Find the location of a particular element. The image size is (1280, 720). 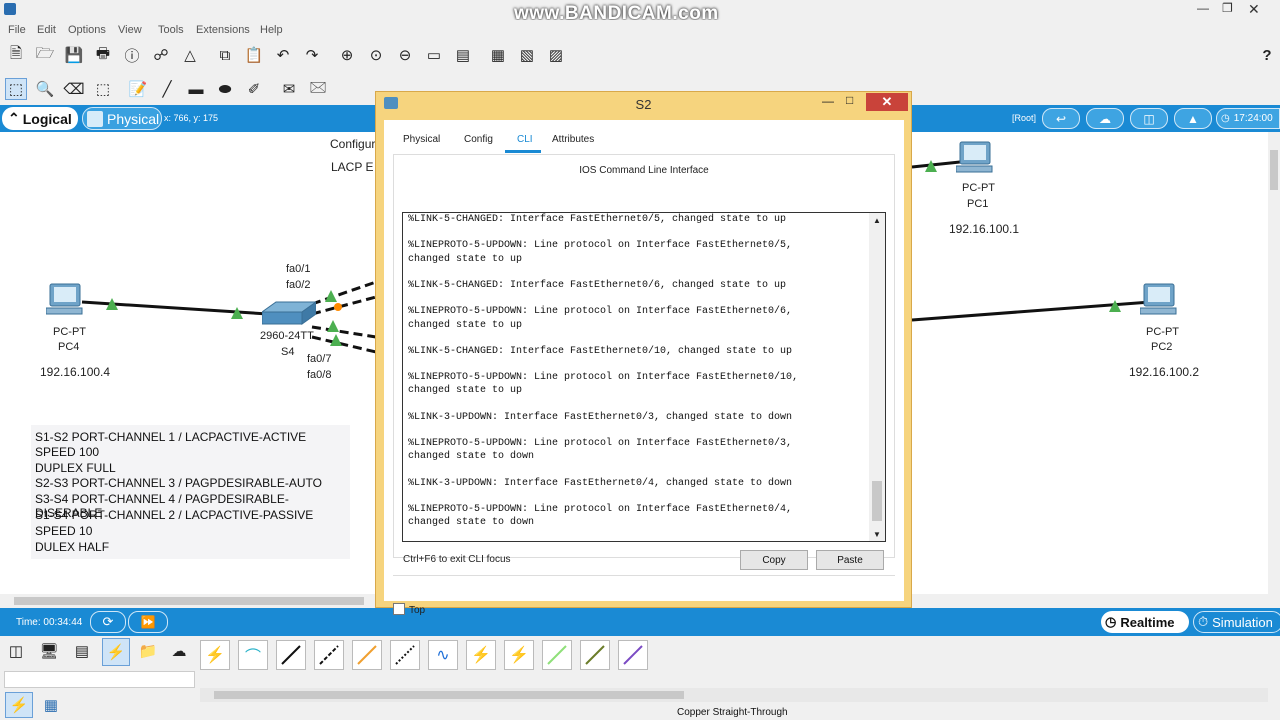

coaxial-icon: ∿ is located at coordinates (443, 655).